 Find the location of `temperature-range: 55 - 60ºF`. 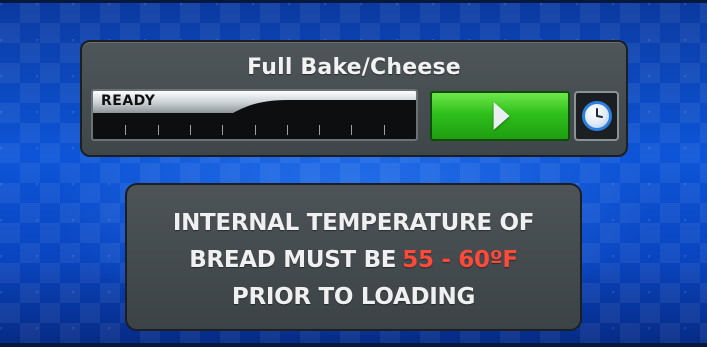

temperature-range: 55 - 60ºF is located at coordinates (460, 260).